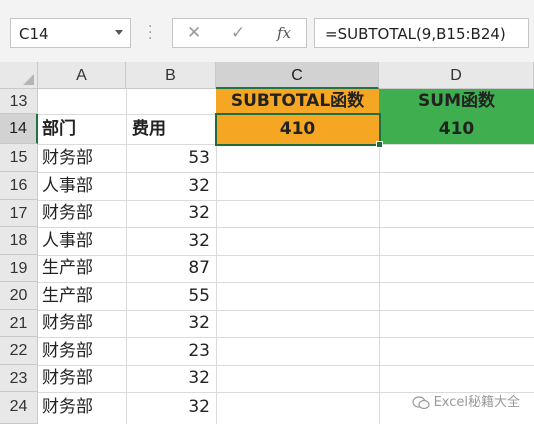 This screenshot has width=534, height=424. I want to click on cell-d14-sum-result: 410, so click(456, 129).